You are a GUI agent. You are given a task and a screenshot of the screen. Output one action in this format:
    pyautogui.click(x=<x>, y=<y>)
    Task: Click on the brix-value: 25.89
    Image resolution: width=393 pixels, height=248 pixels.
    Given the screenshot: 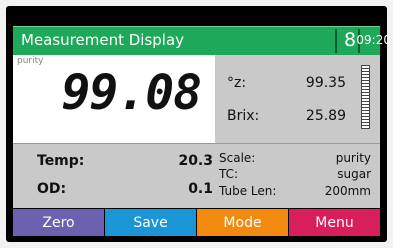 What is the action you would take?
    pyautogui.click(x=325, y=116)
    